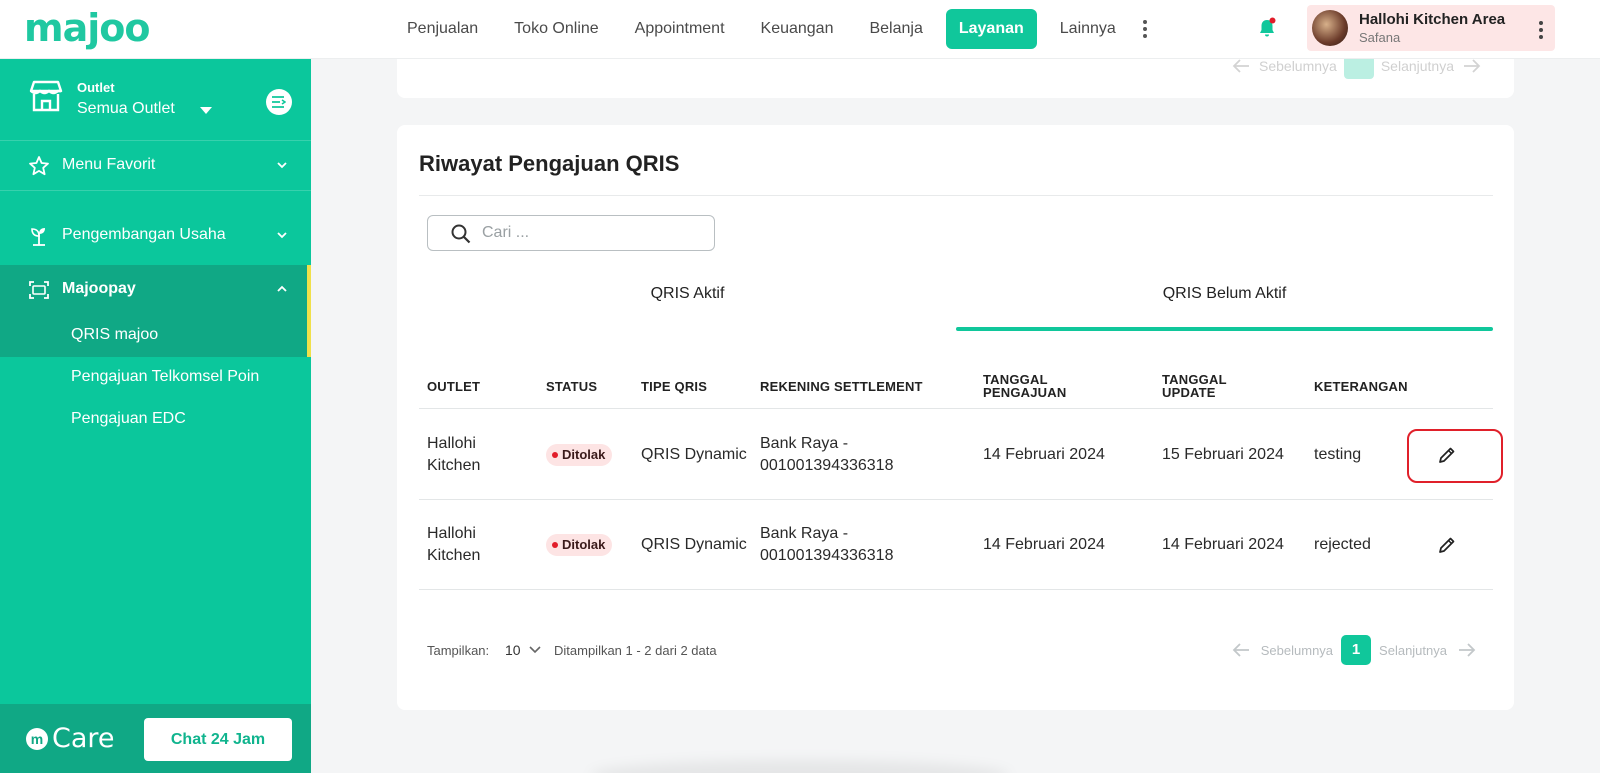  Describe the element at coordinates (572, 386) in the screenshot. I see `col-status: STATUS` at that location.